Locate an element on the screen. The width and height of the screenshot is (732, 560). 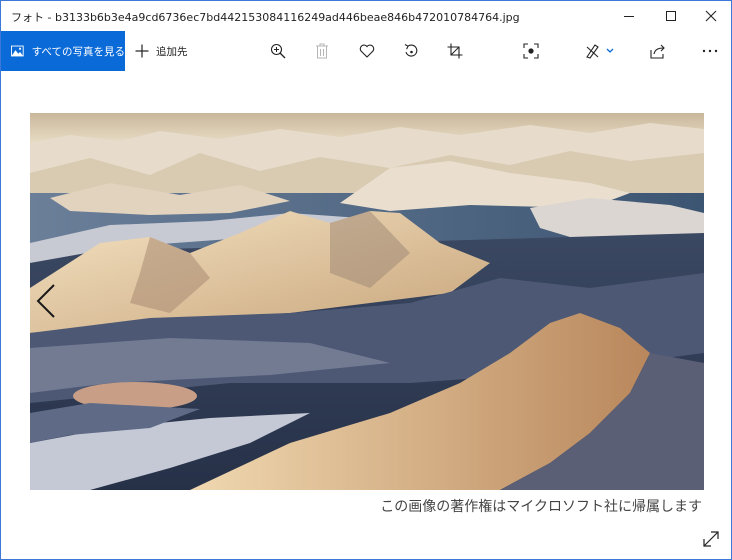
minimize-icon is located at coordinates (629, 16).